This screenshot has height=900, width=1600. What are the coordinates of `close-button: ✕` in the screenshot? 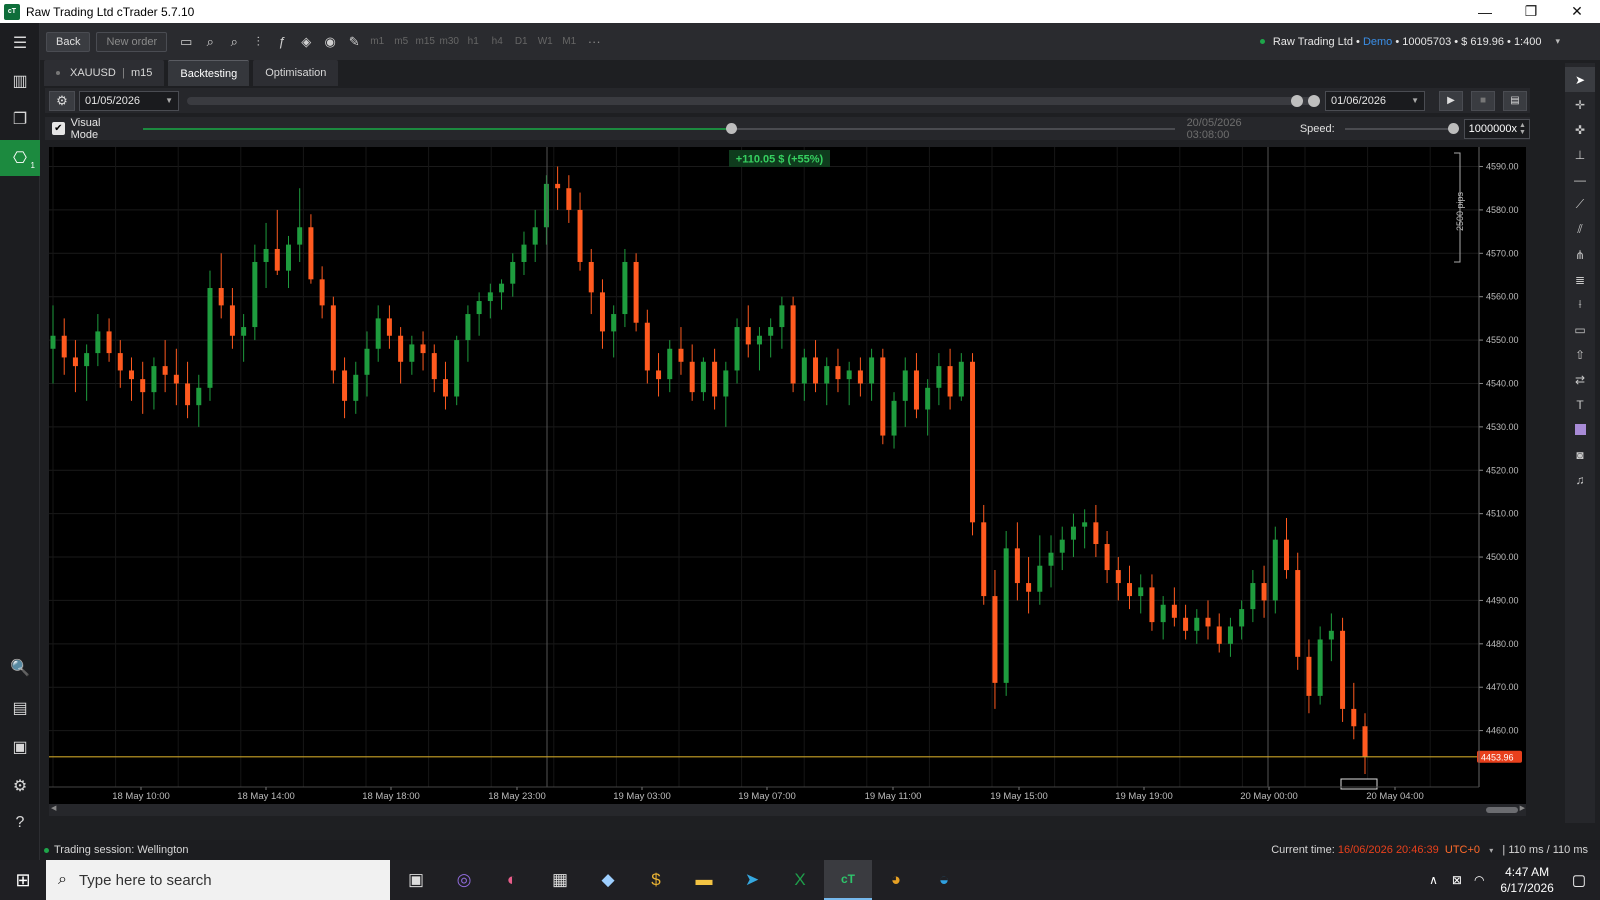 It's located at (1577, 11).